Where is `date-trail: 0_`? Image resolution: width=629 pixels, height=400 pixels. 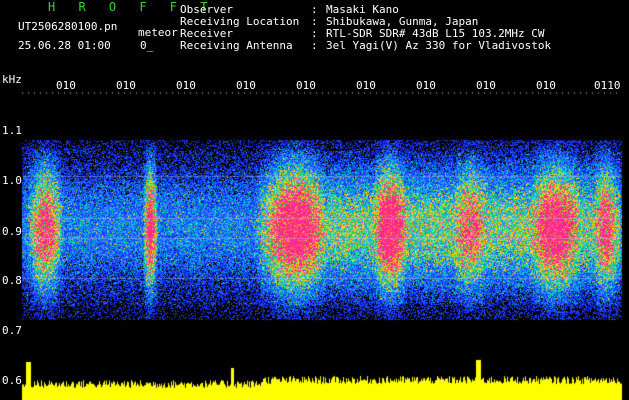
date-trail: 0_ is located at coordinates (147, 45).